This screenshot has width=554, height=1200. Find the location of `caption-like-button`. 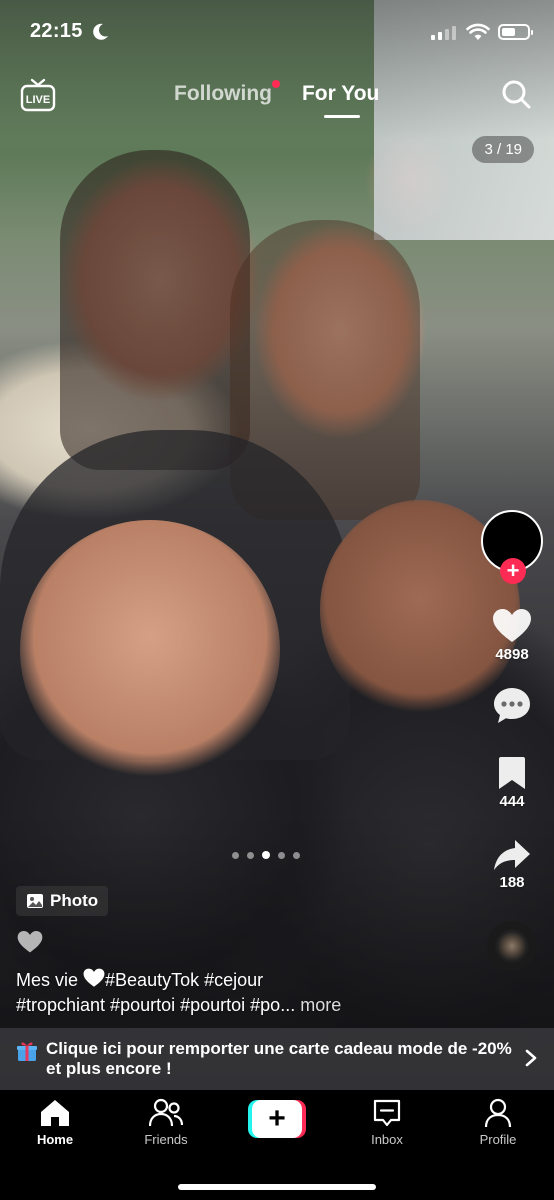

caption-like-button is located at coordinates (30, 944).